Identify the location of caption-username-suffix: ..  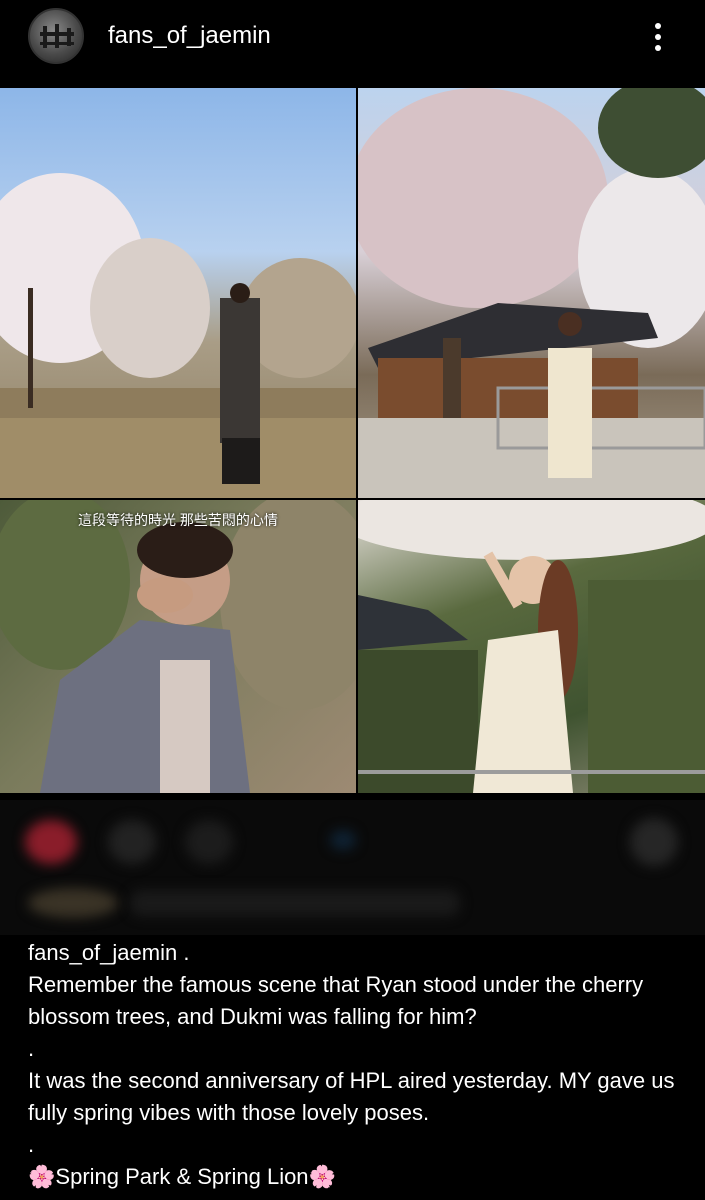
(183, 952).